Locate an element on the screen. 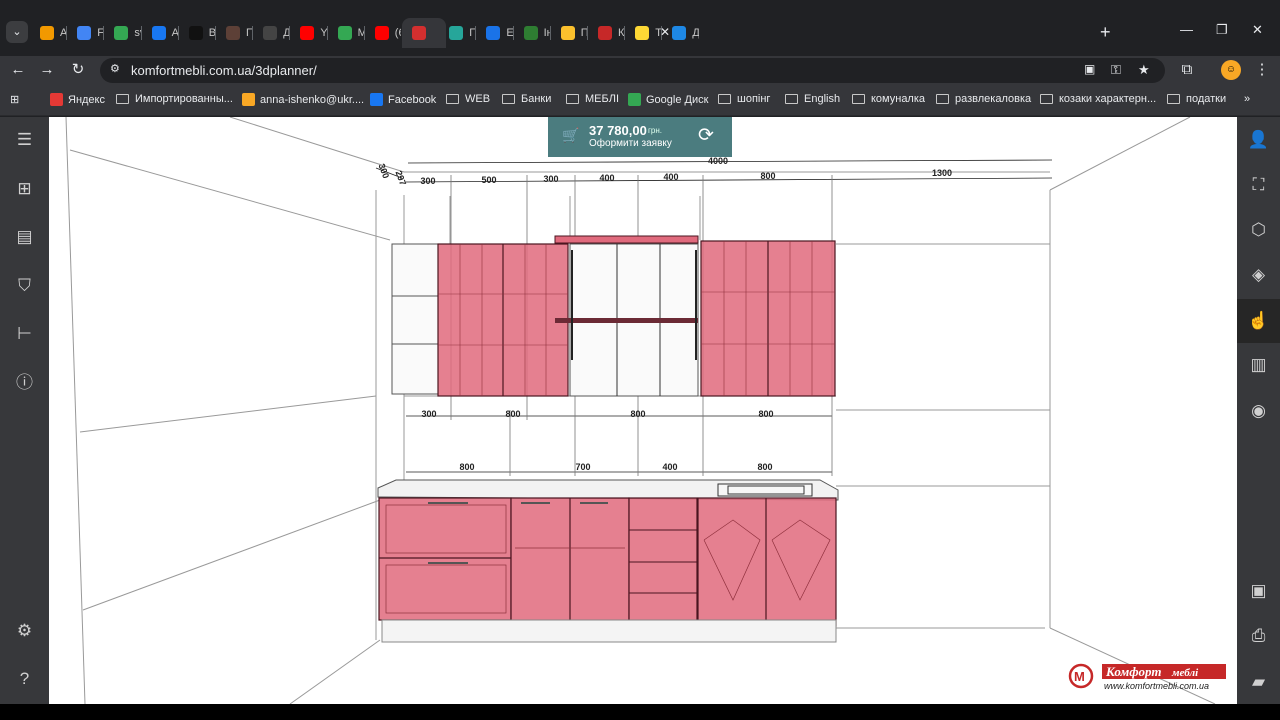 This screenshot has width=1280, height=720. close-tab-icon: ✕ is located at coordinates (665, 32).